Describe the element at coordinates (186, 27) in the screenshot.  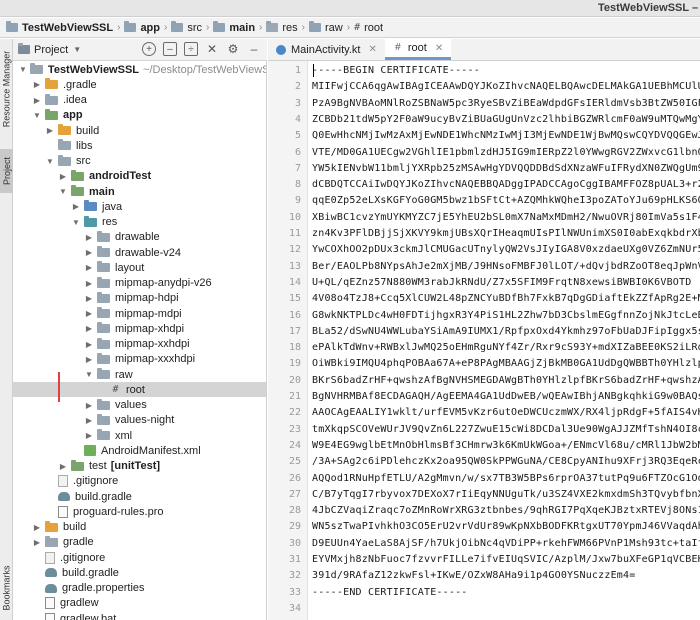
I see `breadcrumb-src: src` at that location.